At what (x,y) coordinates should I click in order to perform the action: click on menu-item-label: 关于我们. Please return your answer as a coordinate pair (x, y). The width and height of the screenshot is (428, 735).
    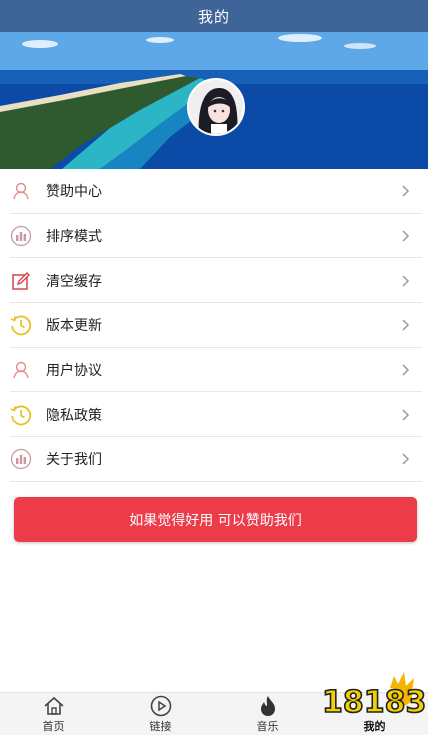
    Looking at the image, I should click on (74, 460).